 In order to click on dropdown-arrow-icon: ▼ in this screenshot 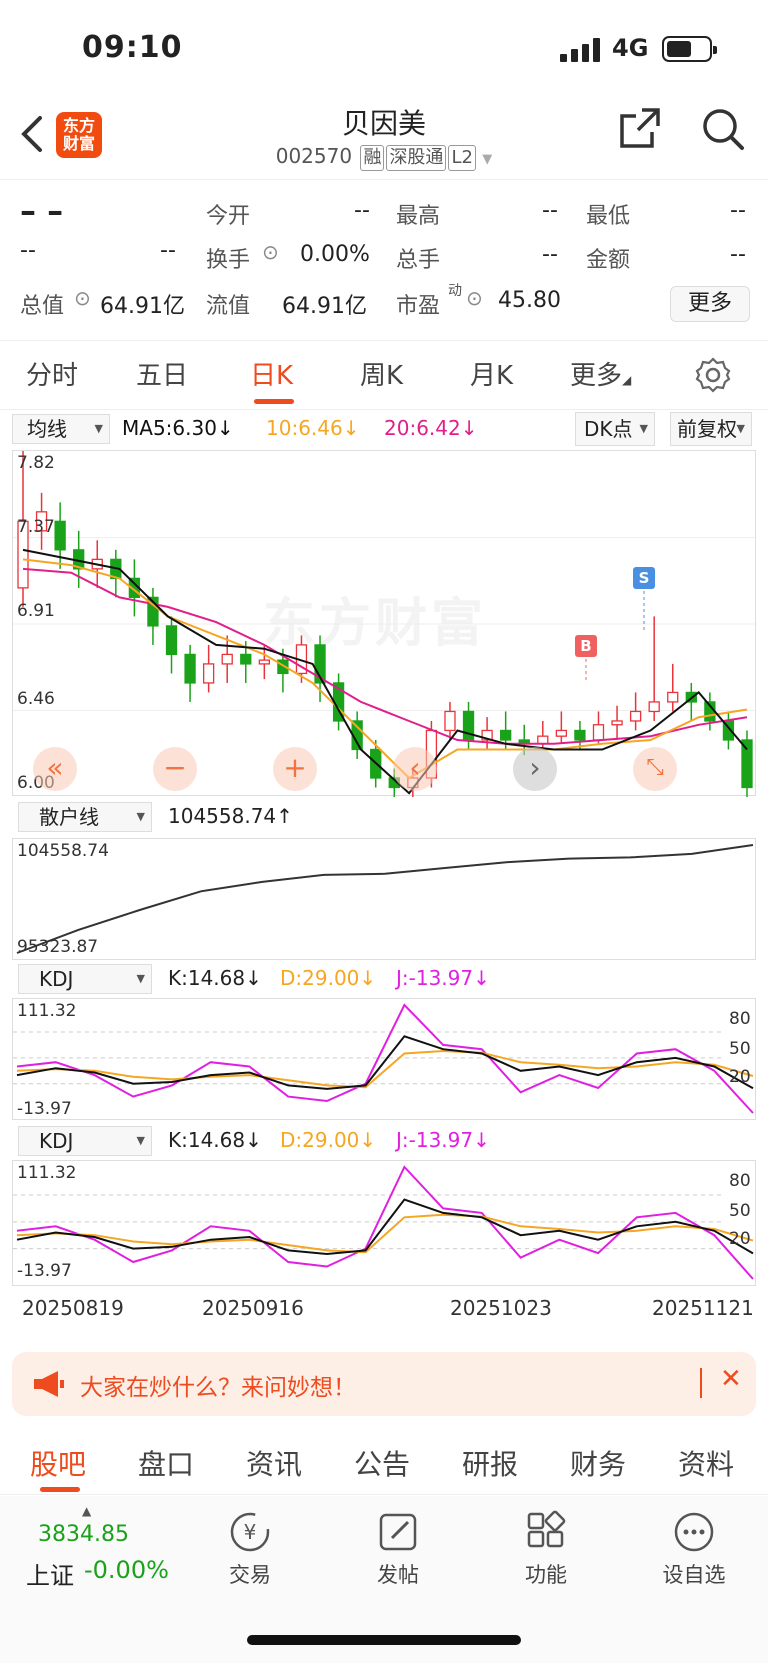, I will do `click(487, 159)`.